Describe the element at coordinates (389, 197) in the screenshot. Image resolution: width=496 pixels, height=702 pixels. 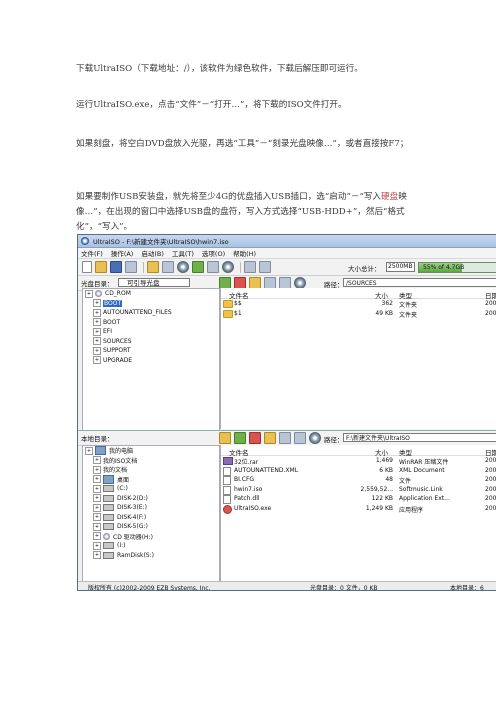
I see `text-harddisk-link: 硬盘` at that location.